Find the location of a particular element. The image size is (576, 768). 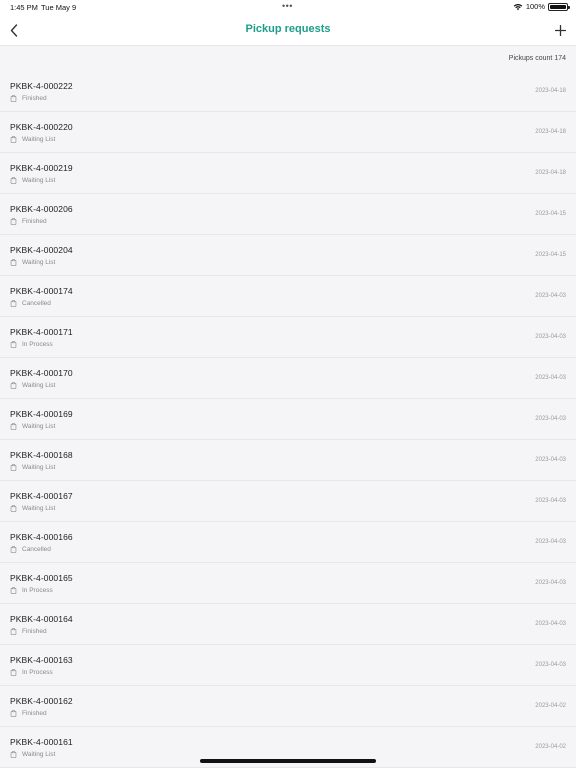

pickup-row: PKBK-4-000219 Waiting List 2023-04-18 is located at coordinates (288, 173).